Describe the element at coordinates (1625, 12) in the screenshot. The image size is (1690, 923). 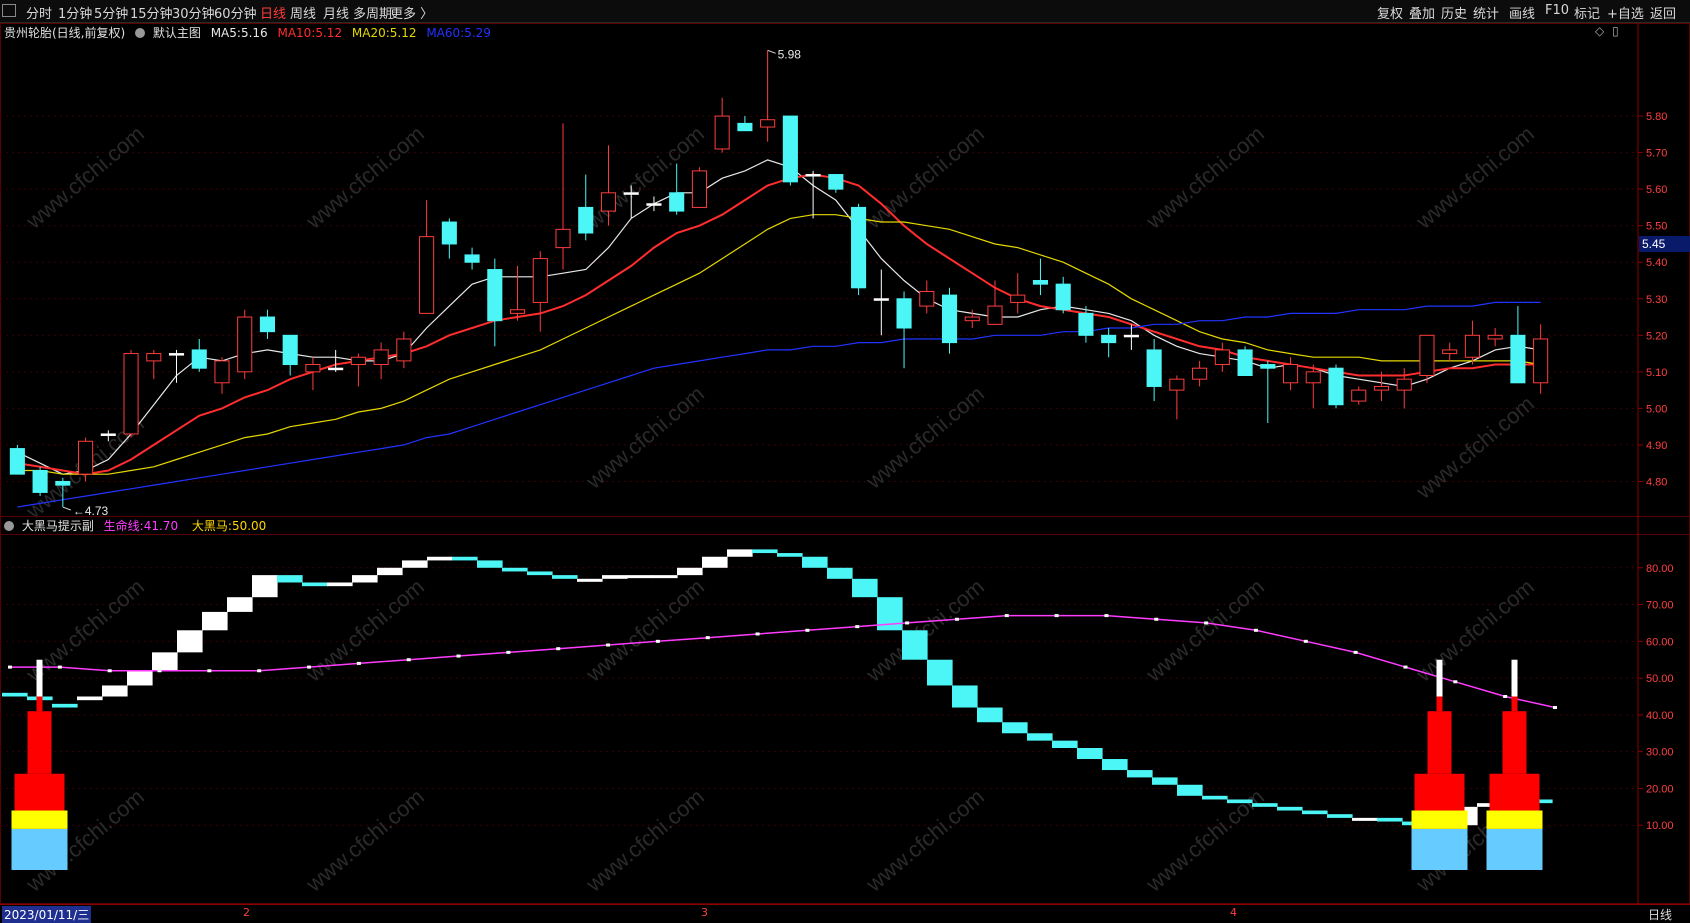
I see `toolbar-button-7: +自选` at that location.